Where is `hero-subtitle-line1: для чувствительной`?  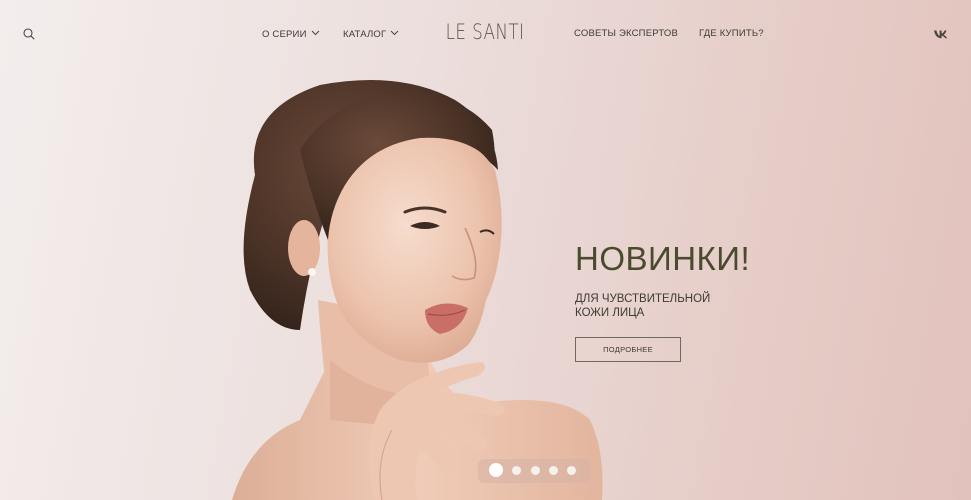
hero-subtitle-line1: для чувствительной is located at coordinates (643, 299).